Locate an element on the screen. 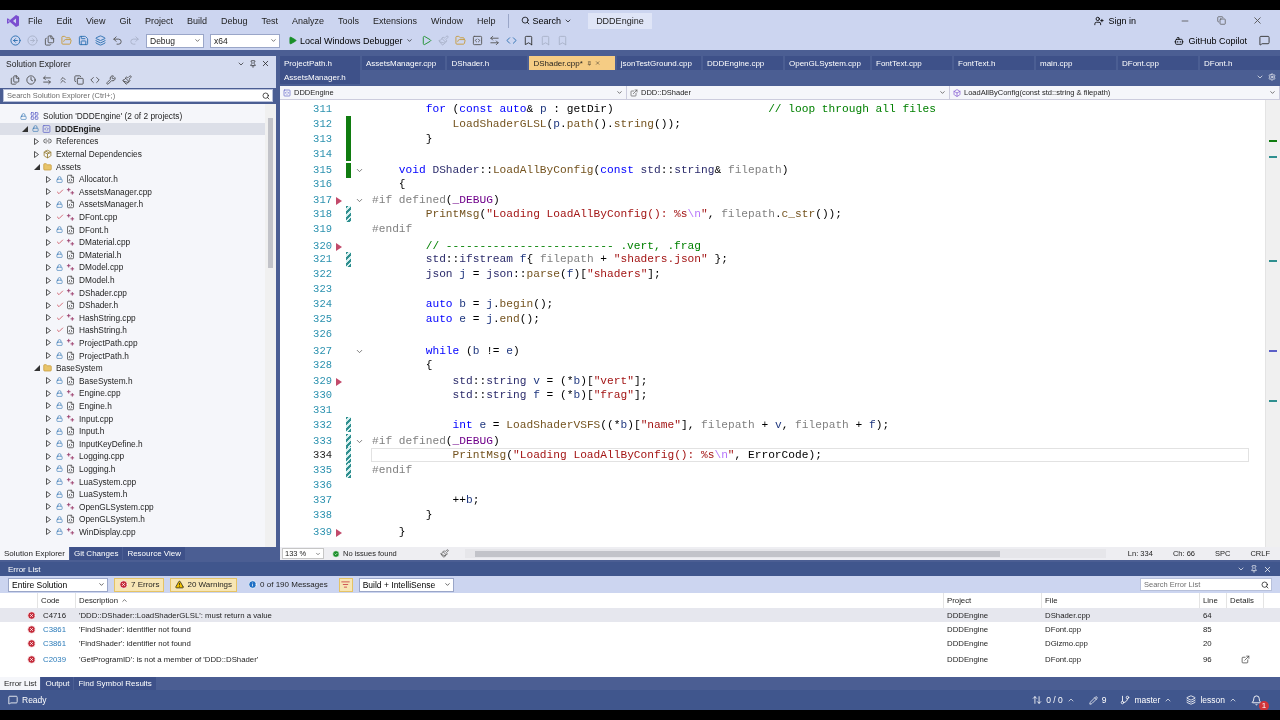  collapse-icon is located at coordinates (63, 79).